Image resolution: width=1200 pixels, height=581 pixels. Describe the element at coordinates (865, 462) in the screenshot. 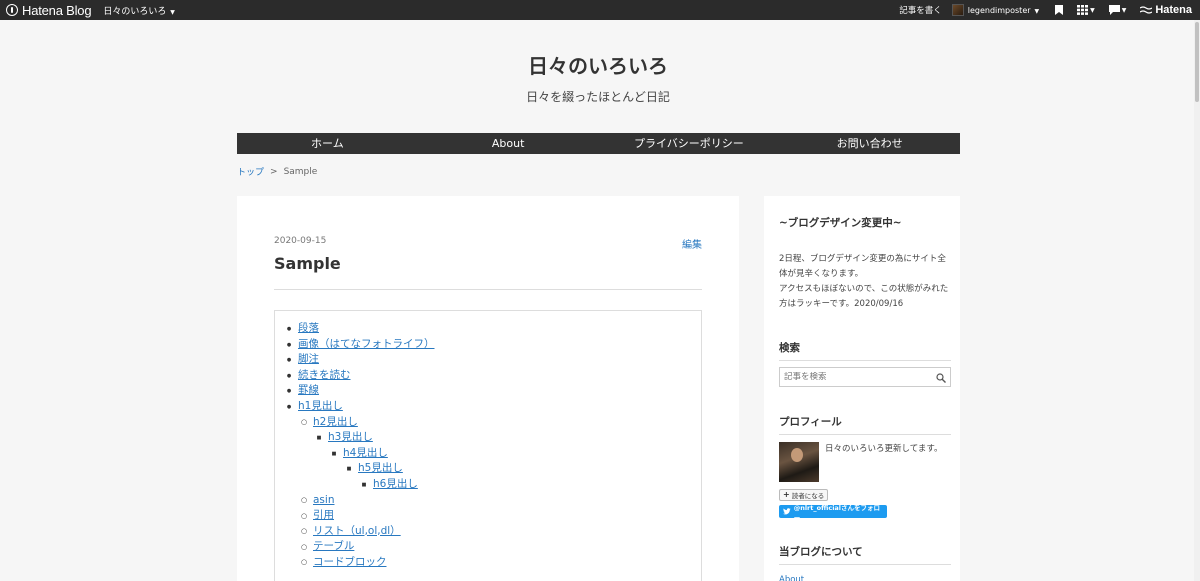

I see `profile-row: 日々のいろいろ更新してます。` at that location.